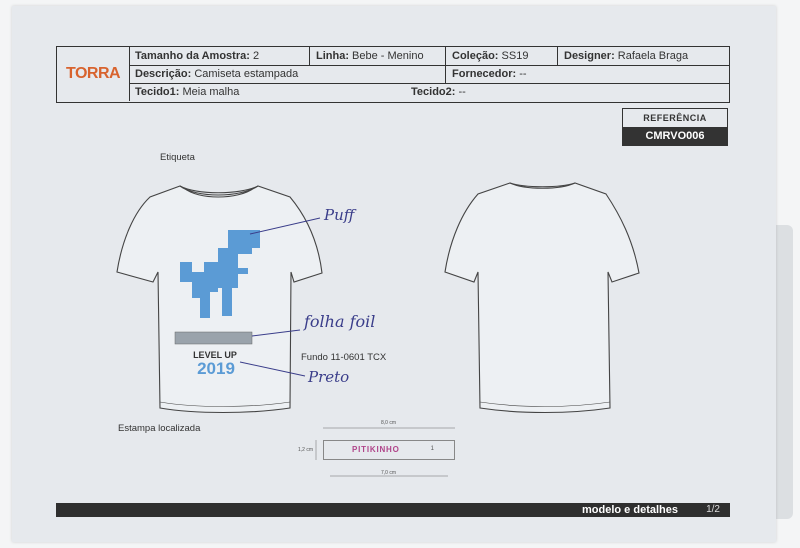 The image size is (800, 548). I want to click on label-width-top: 8,0 cm, so click(389, 423).